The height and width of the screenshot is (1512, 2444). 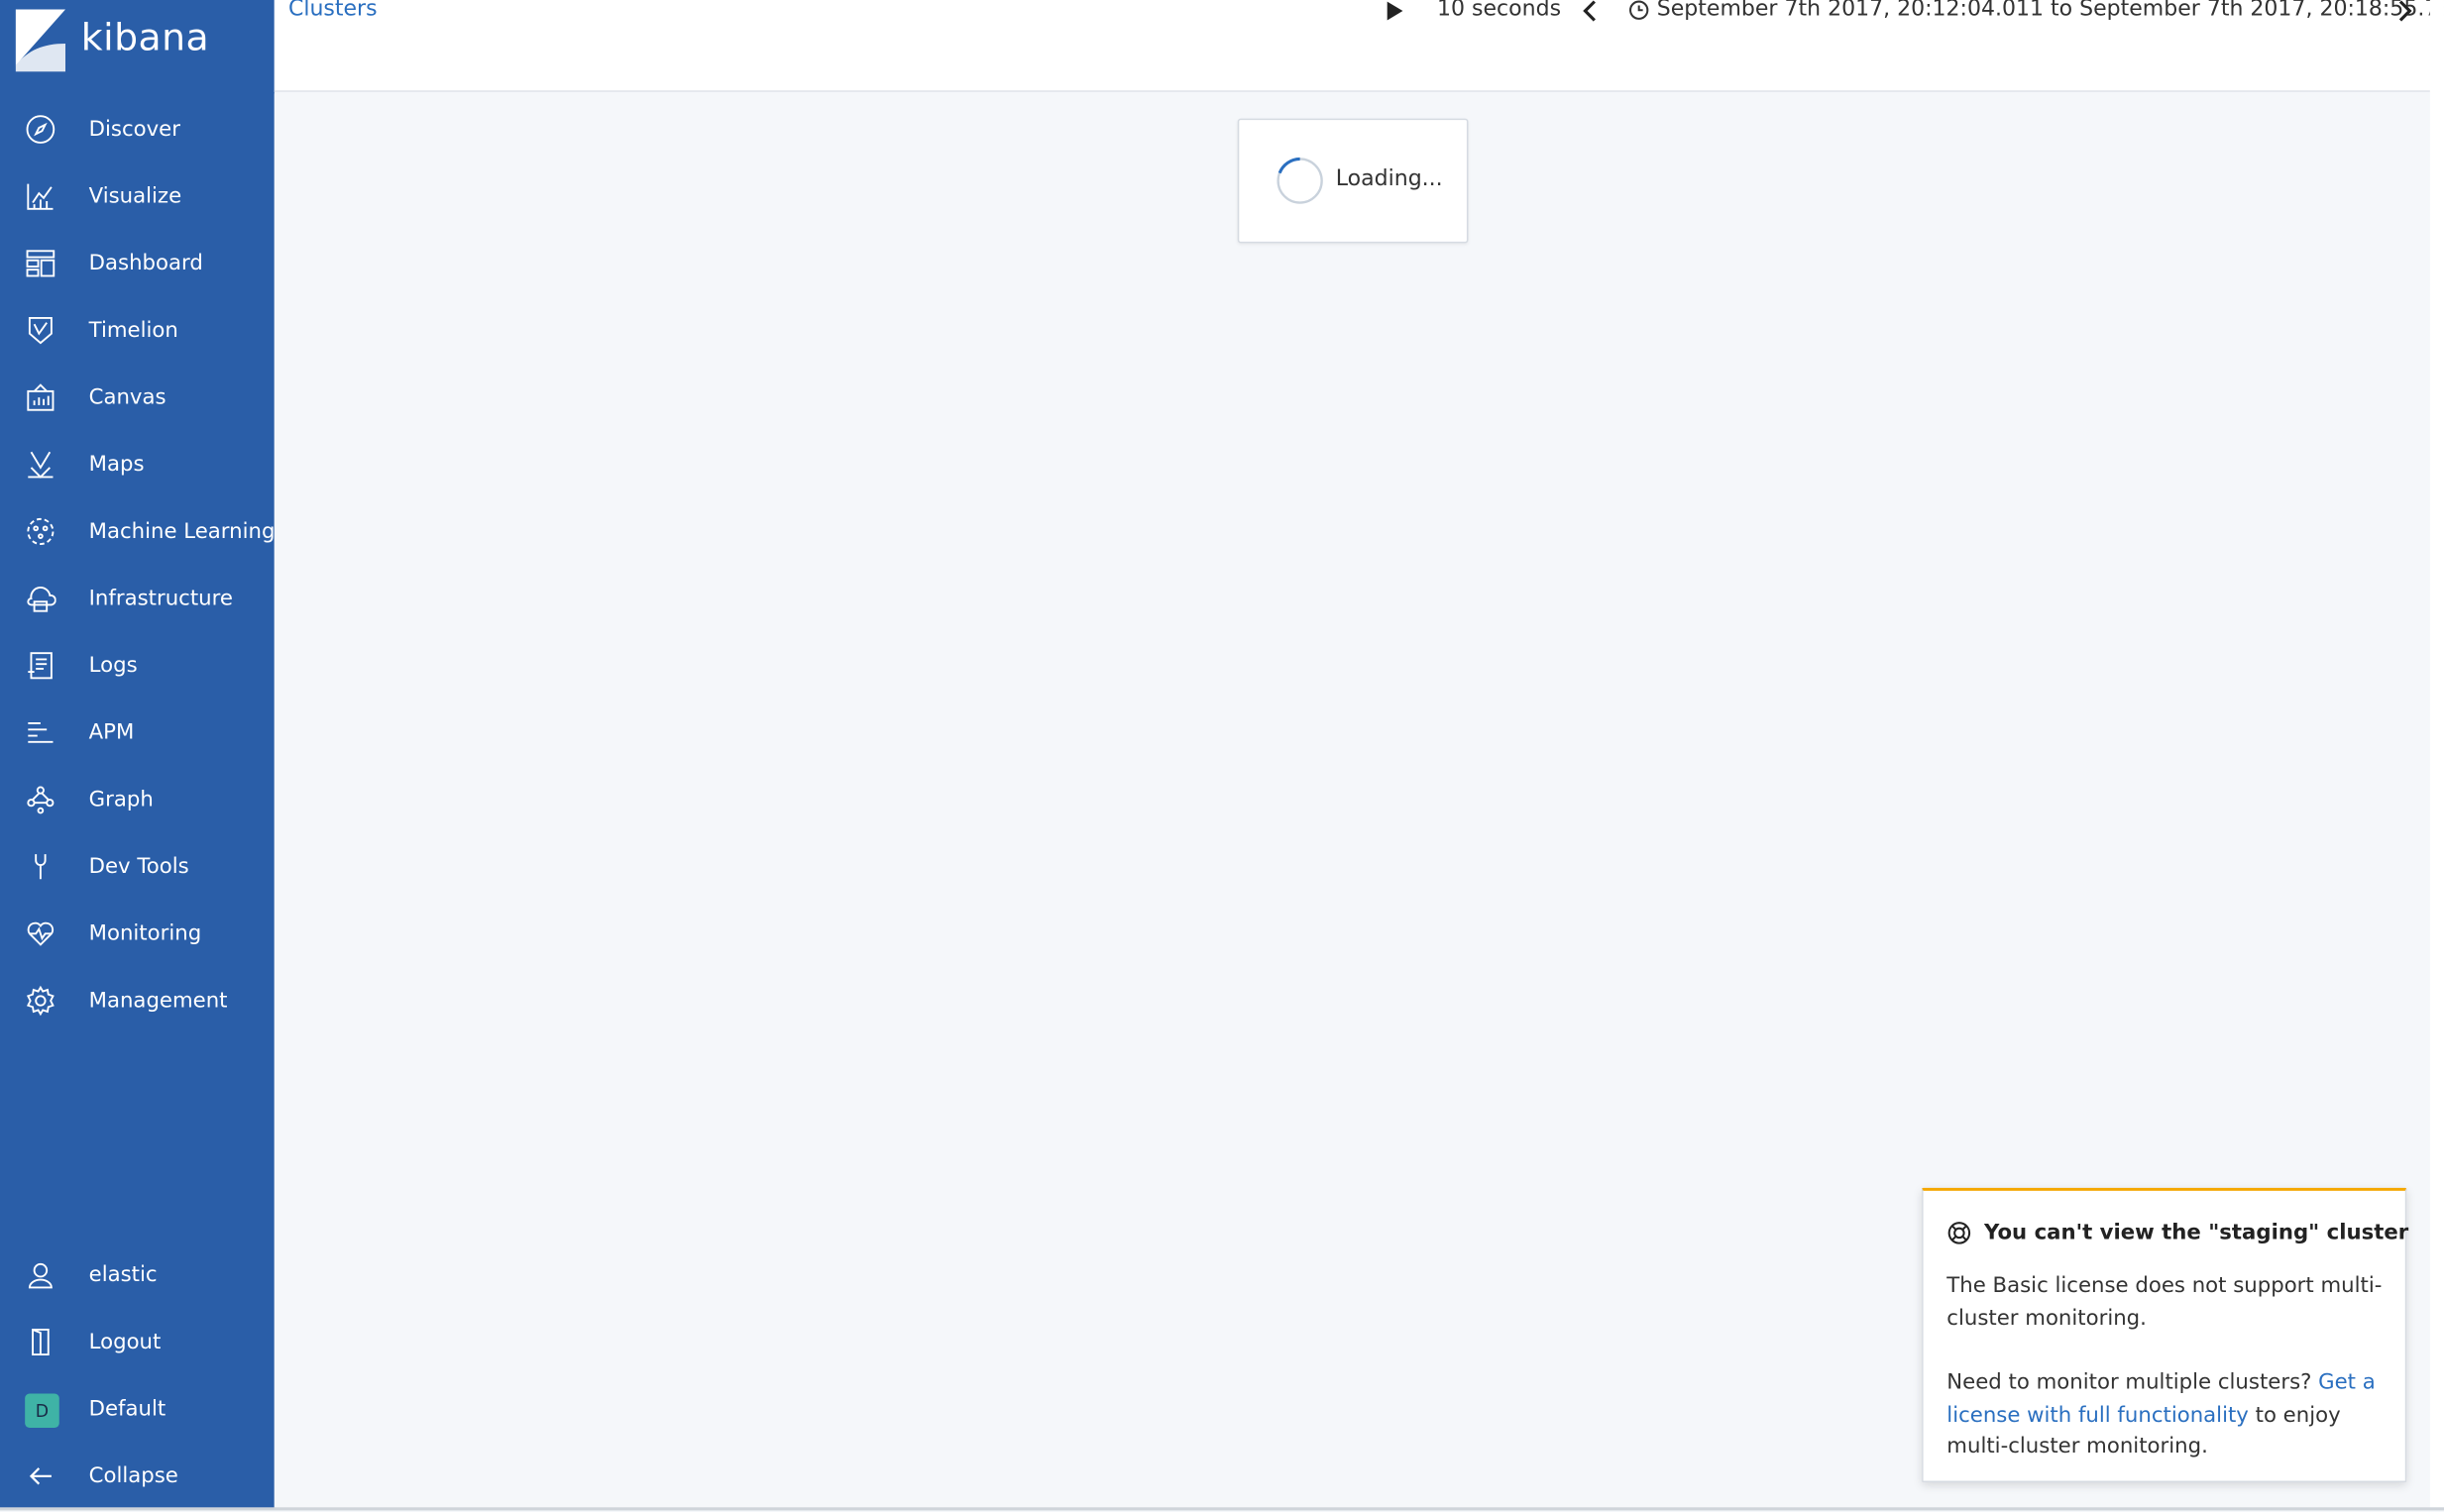 What do you see at coordinates (40, 464) in the screenshot?
I see `maps-icon` at bounding box center [40, 464].